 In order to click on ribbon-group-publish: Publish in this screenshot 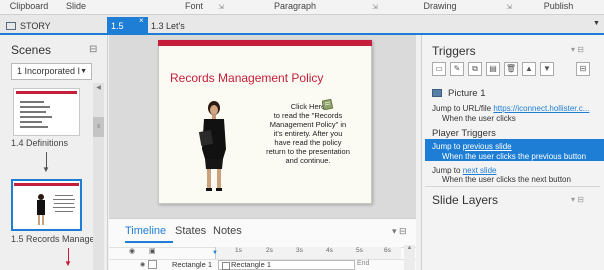, I will do `click(558, 7)`.